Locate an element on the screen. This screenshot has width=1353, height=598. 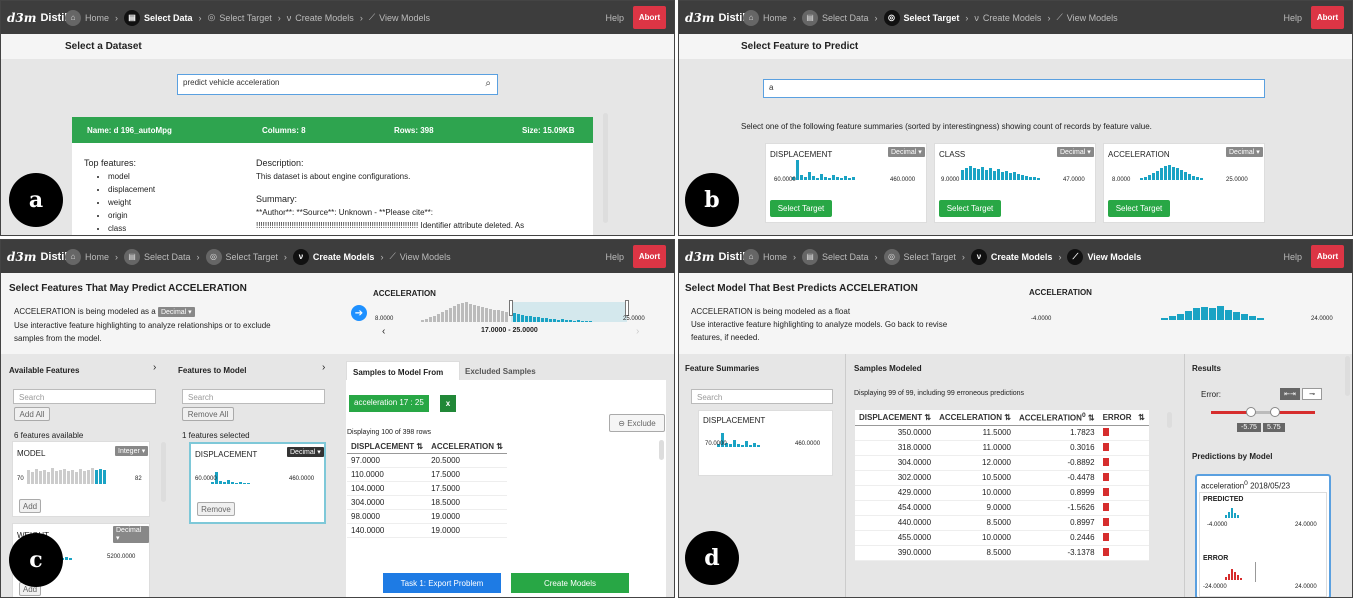
error-slider-handle-low is located at coordinates (1251, 412).